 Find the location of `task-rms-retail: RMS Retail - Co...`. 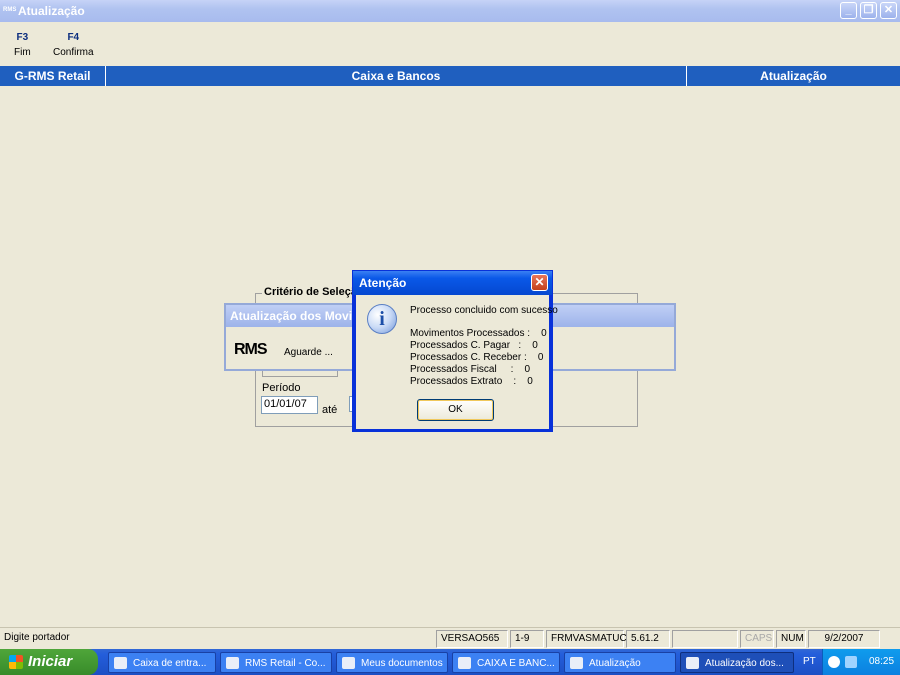

task-rms-retail: RMS Retail - Co... is located at coordinates (276, 662).